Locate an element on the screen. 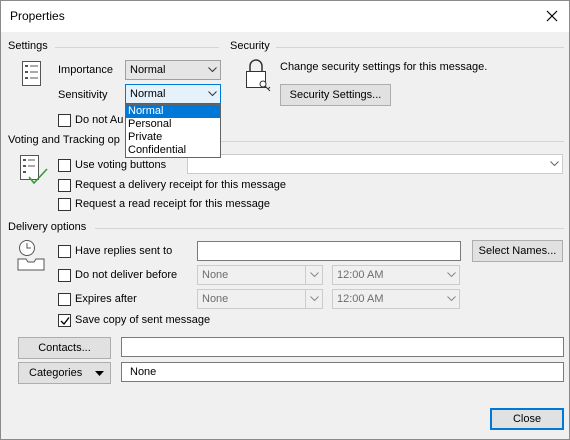  expires-after-time-select: 12:00 AM is located at coordinates (396, 299).